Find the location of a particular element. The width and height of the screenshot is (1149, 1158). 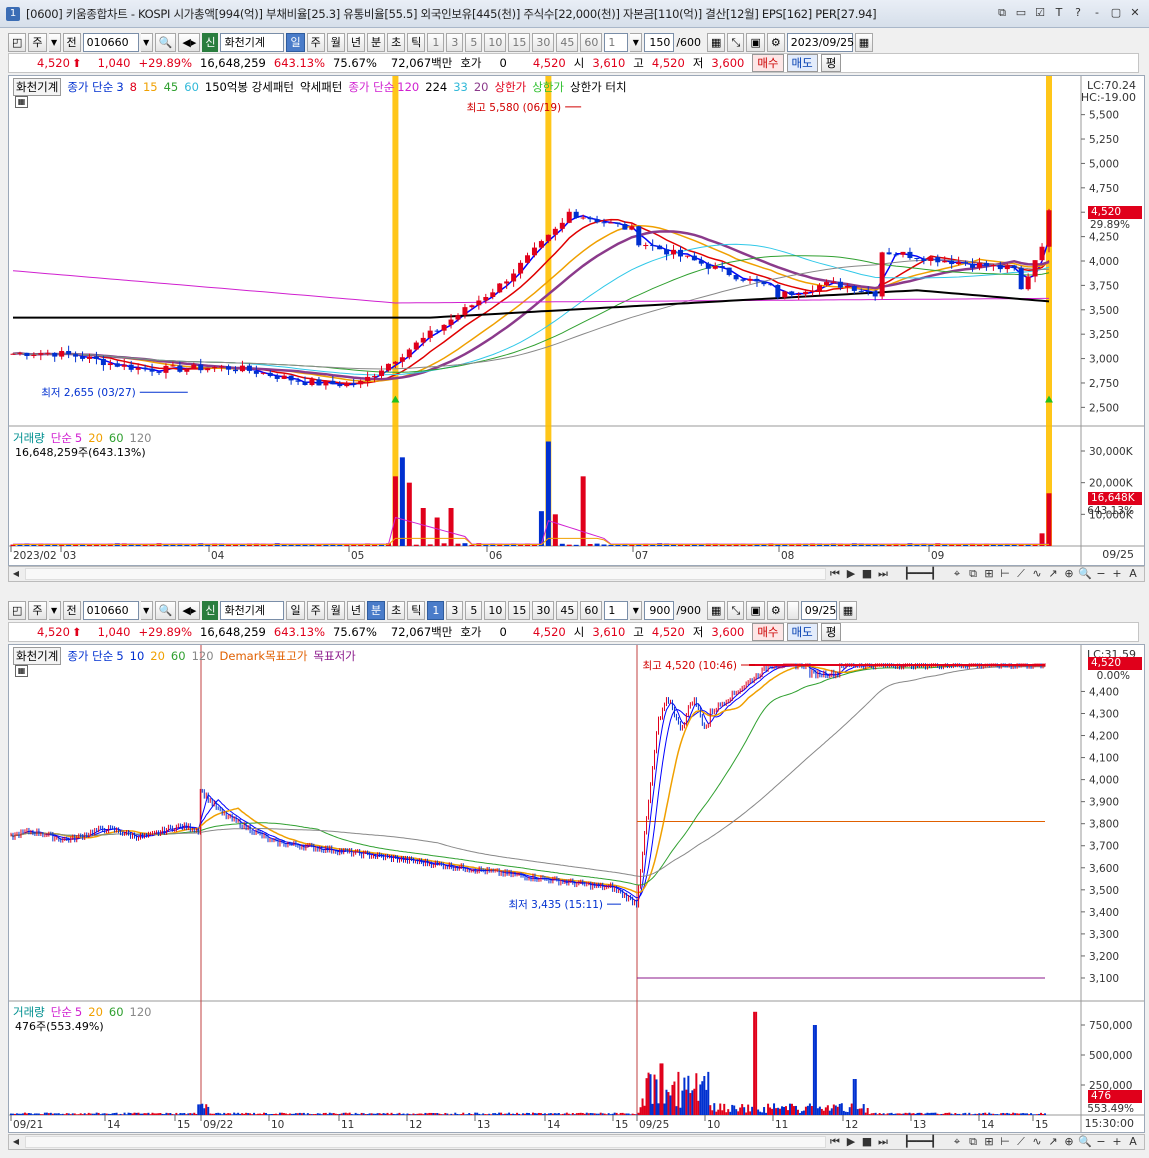

zoom-icon: 🔍 is located at coordinates (1085, 574).